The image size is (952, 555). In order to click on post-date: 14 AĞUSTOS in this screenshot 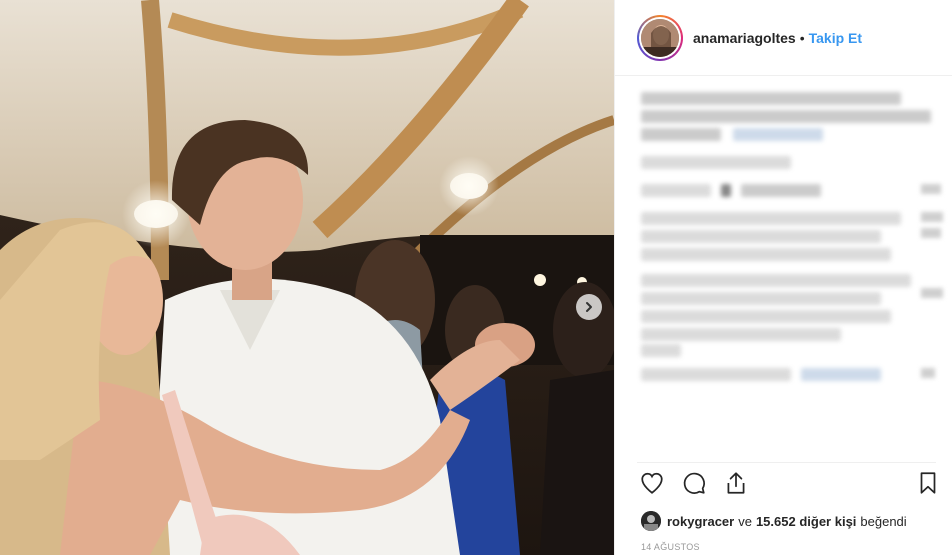, I will do `click(670, 547)`.